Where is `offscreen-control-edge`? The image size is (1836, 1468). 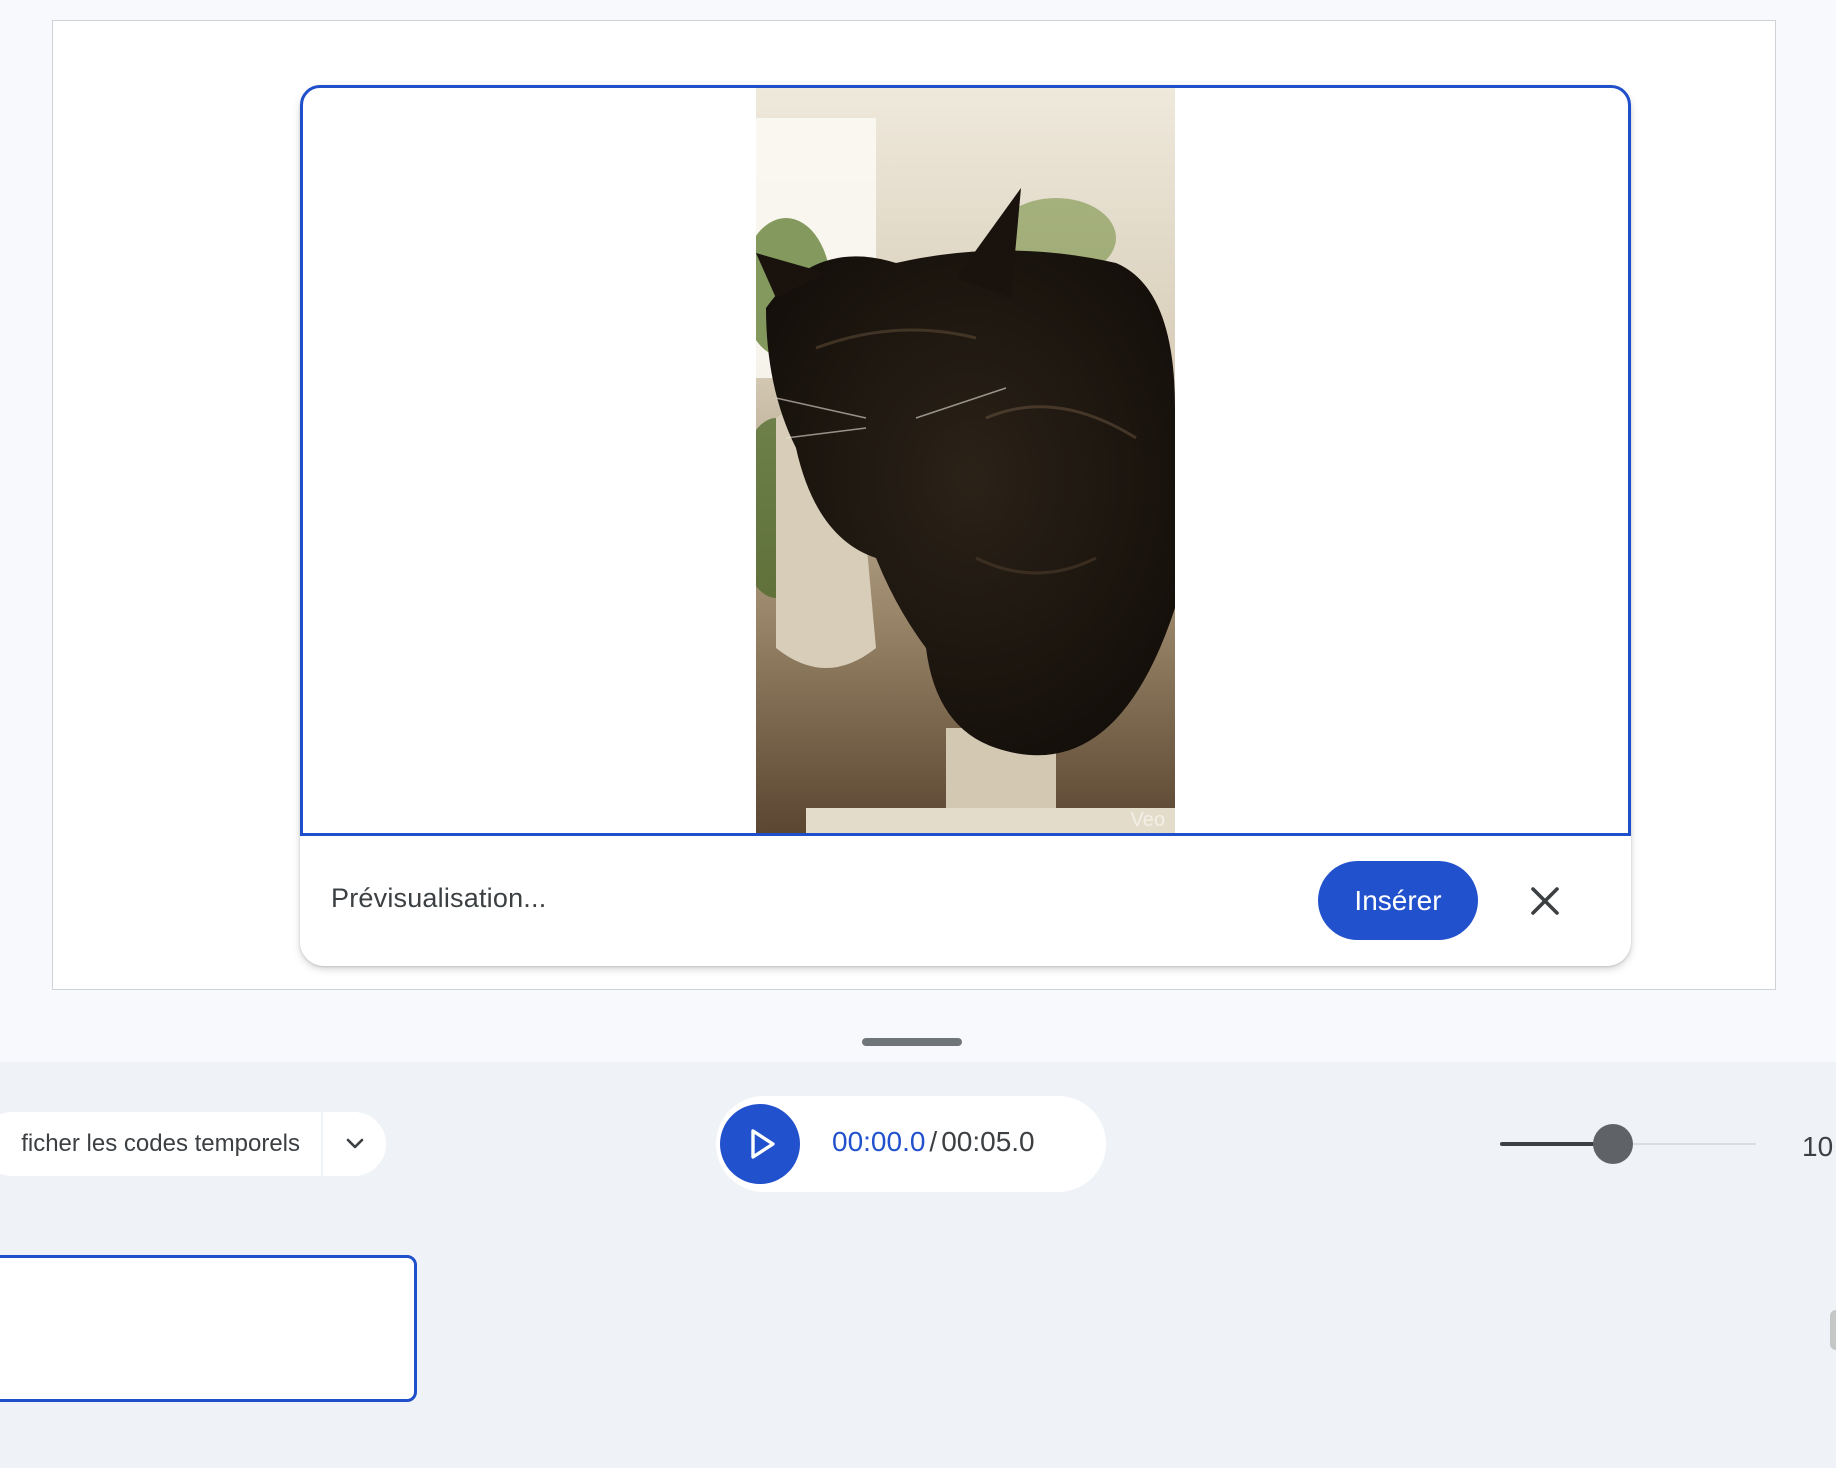
offscreen-control-edge is located at coordinates (1833, 1330).